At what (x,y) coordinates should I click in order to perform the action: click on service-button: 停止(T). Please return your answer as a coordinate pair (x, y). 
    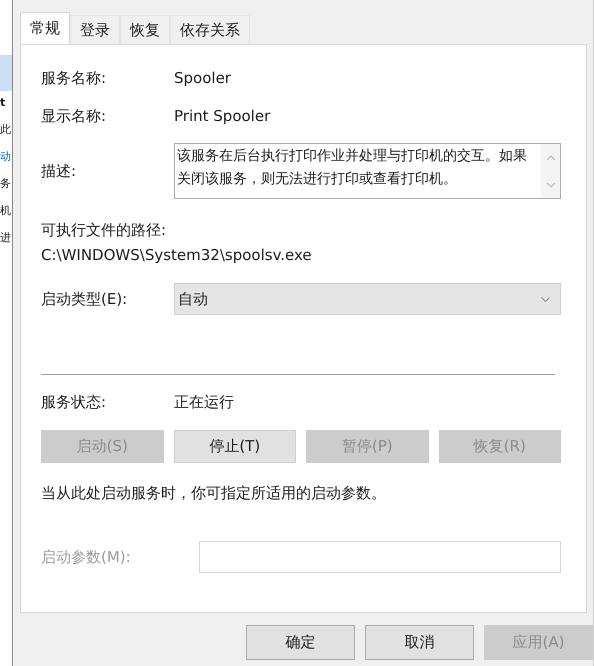
    Looking at the image, I should click on (235, 446).